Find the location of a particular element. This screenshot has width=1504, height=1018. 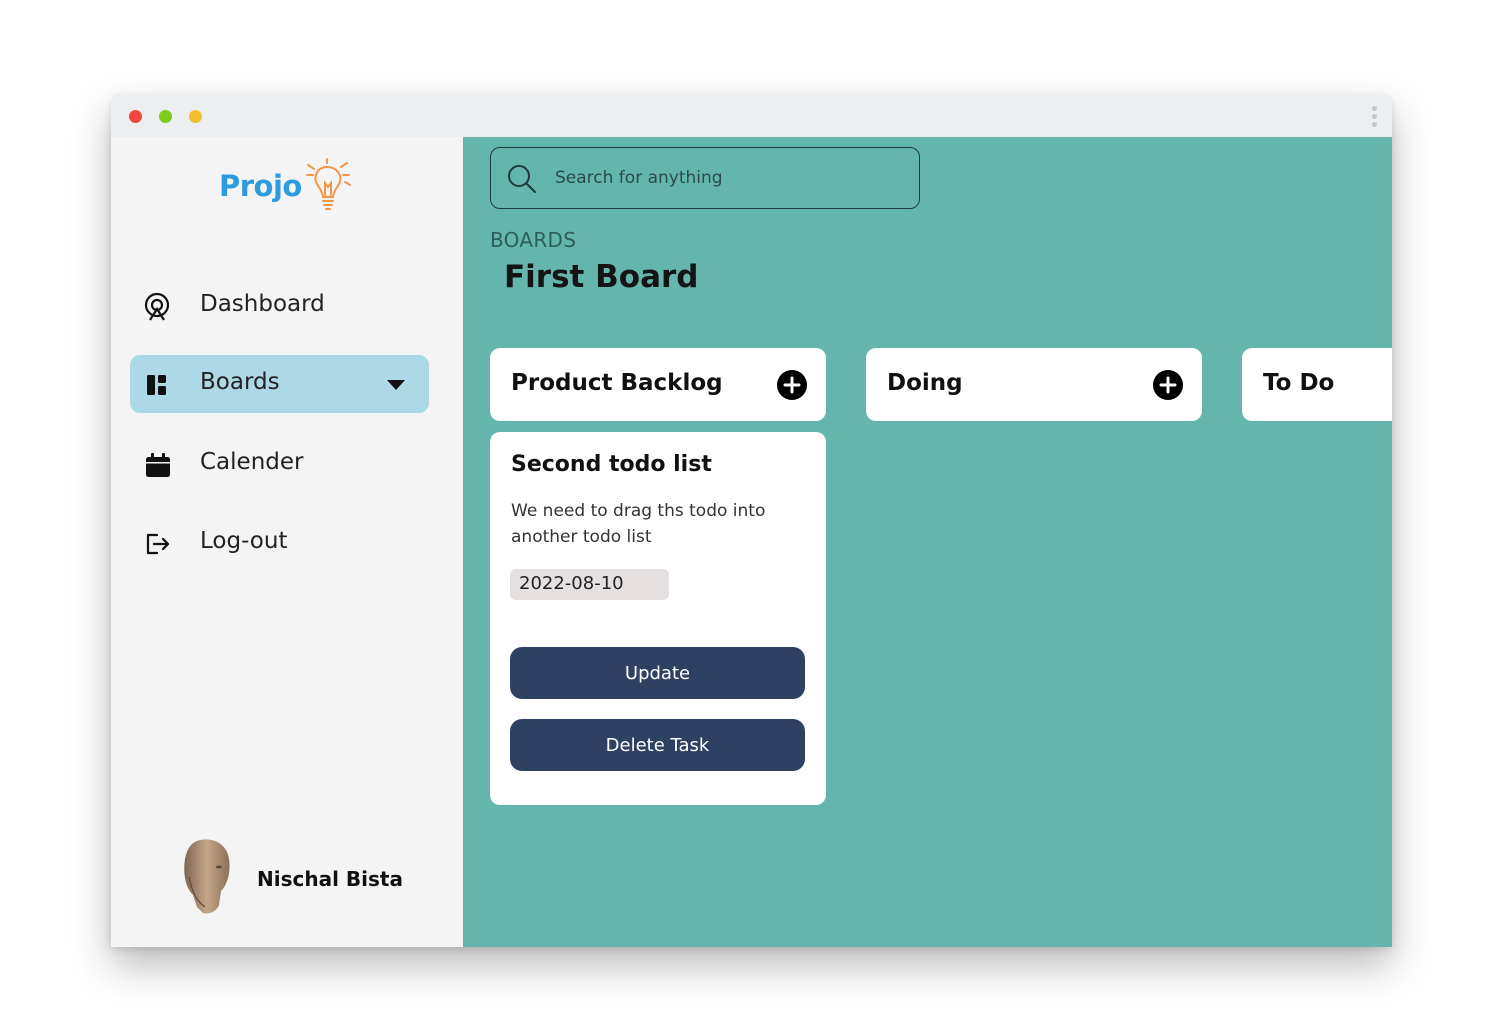

maximize-window-button is located at coordinates (195, 116).